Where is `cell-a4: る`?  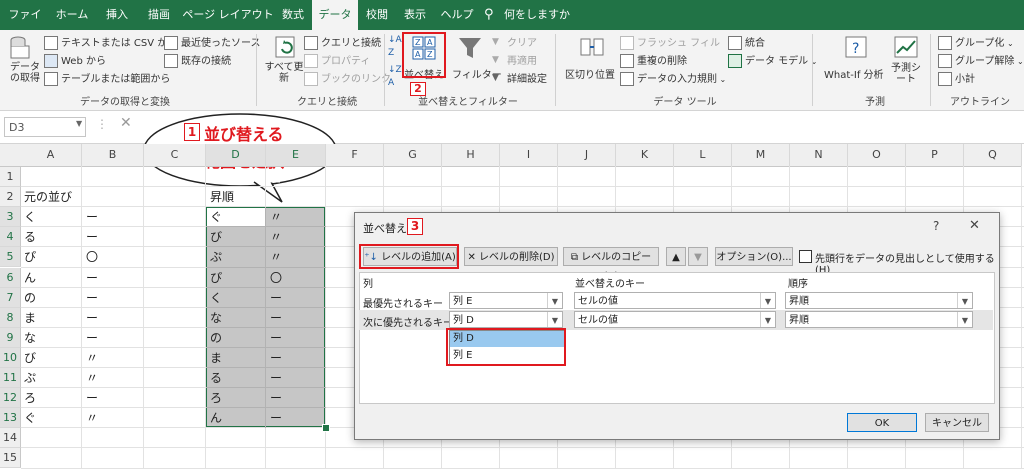
cell-a4: る is located at coordinates (51, 237).